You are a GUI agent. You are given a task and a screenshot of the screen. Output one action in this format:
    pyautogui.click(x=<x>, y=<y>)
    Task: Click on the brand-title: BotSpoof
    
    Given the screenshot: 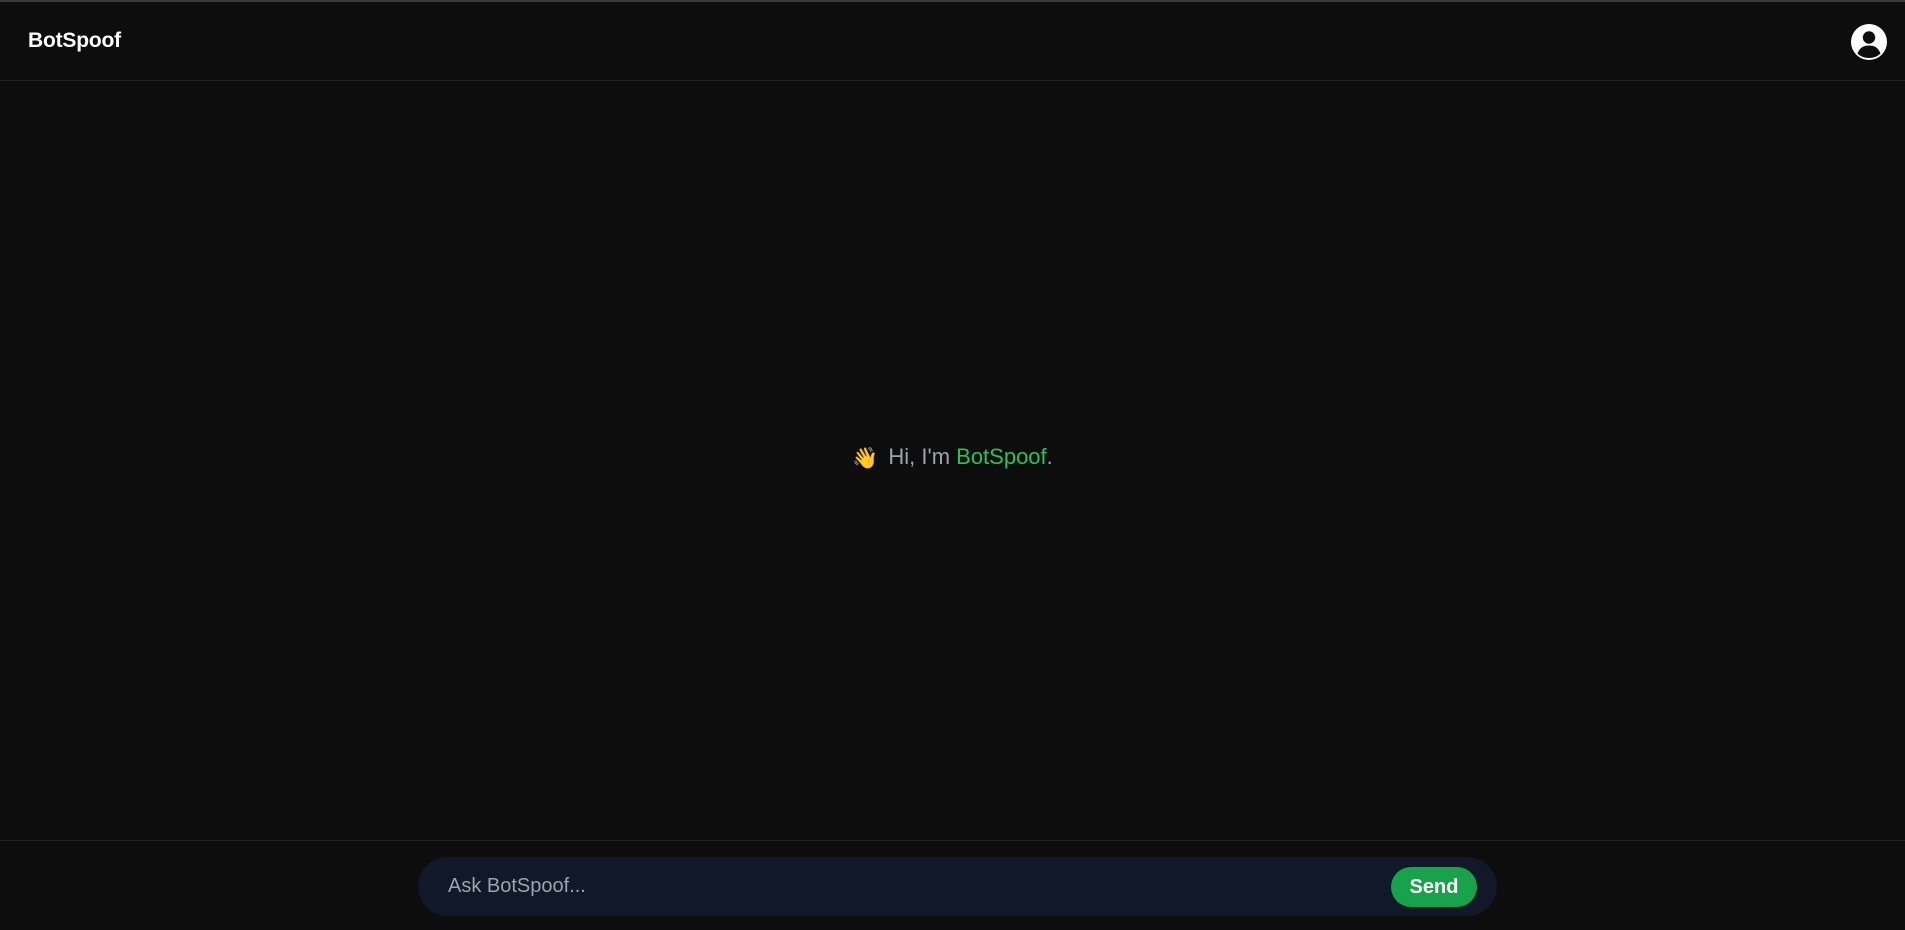 What is the action you would take?
    pyautogui.click(x=74, y=40)
    